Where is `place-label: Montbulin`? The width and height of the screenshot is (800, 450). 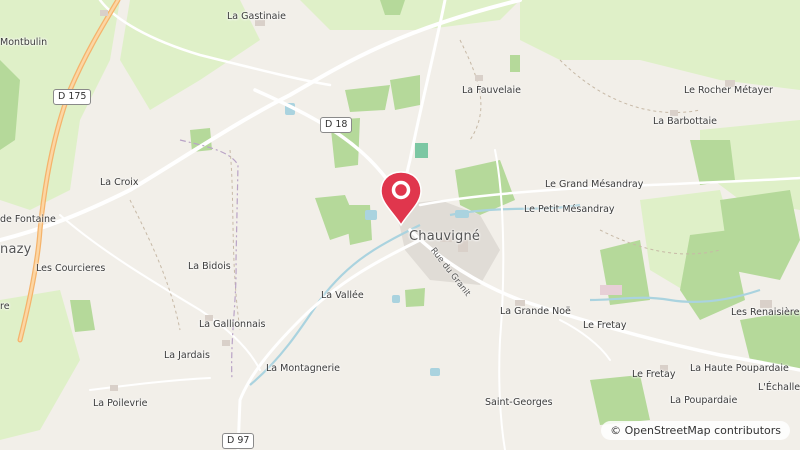 place-label: Montbulin is located at coordinates (24, 42).